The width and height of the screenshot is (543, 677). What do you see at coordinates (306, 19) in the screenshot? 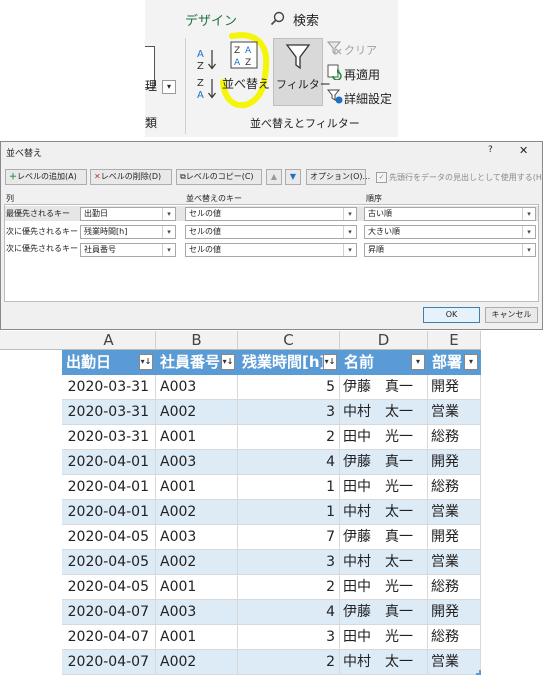
I see `search-box: 検索` at bounding box center [306, 19].